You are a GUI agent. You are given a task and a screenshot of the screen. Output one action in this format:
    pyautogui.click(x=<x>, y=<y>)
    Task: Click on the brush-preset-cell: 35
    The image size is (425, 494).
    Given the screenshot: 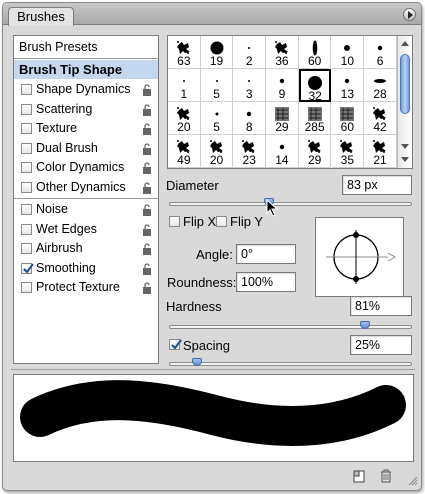 What is the action you would take?
    pyautogui.click(x=348, y=151)
    